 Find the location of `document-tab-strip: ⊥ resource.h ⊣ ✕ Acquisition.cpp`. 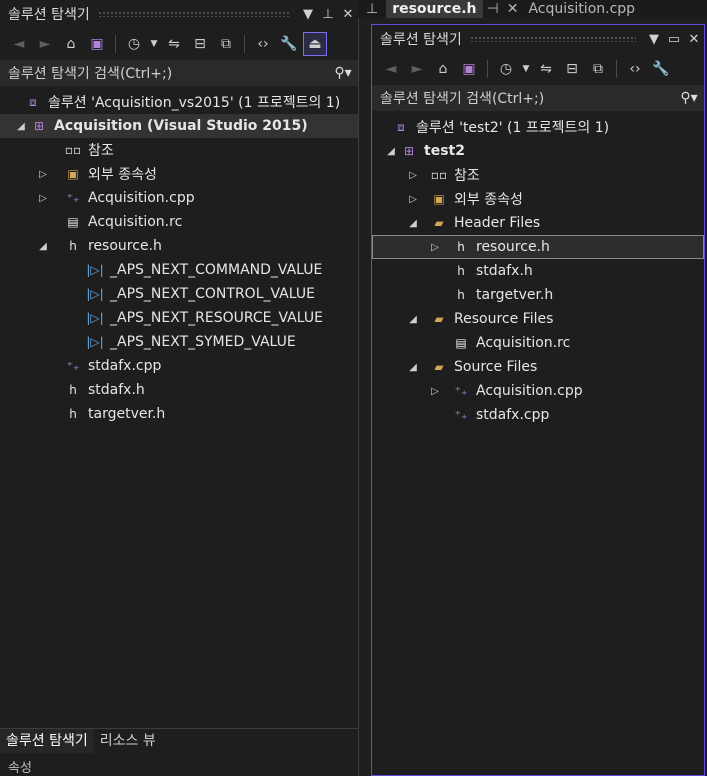

document-tab-strip: ⊥ resource.h ⊣ ✕ Acquisition.cpp is located at coordinates (532, 9).